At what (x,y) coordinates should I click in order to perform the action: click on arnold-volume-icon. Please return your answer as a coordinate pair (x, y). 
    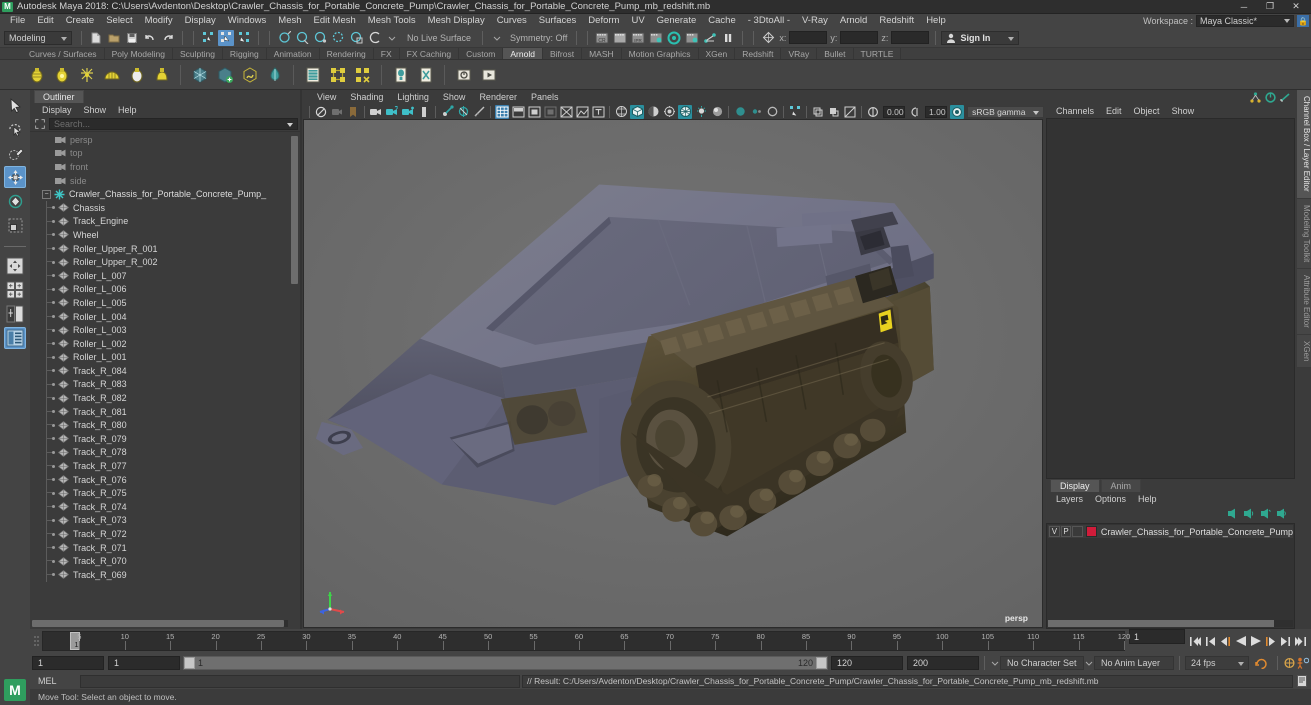
    Looking at the image, I should click on (249, 74).